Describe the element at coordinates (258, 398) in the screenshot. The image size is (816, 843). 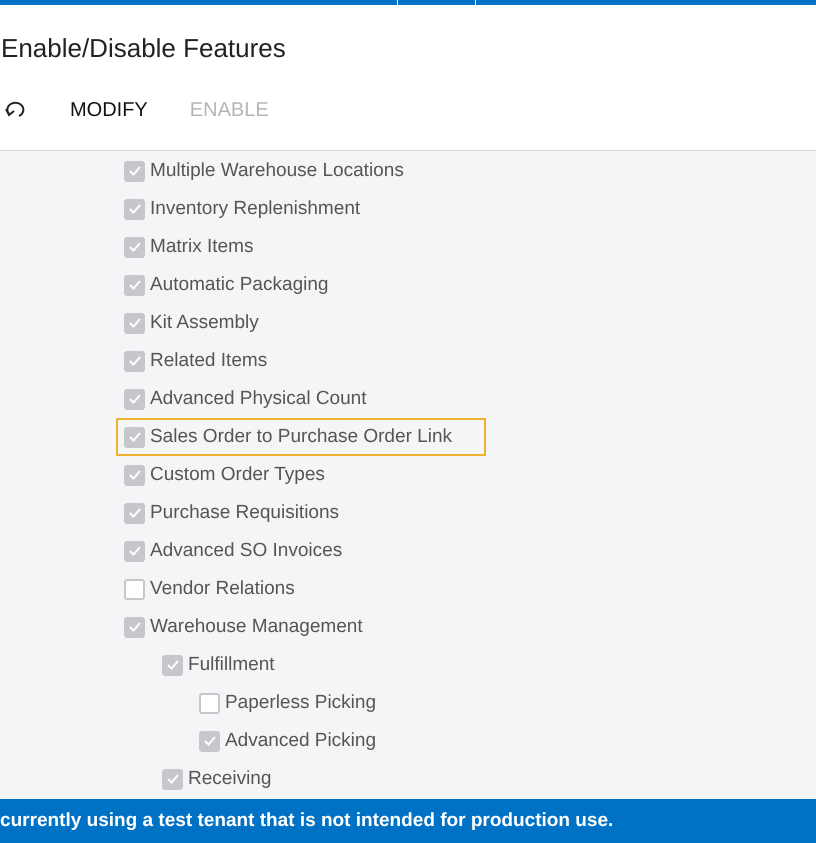
I see `feature-label: Advanced Physical Count` at that location.